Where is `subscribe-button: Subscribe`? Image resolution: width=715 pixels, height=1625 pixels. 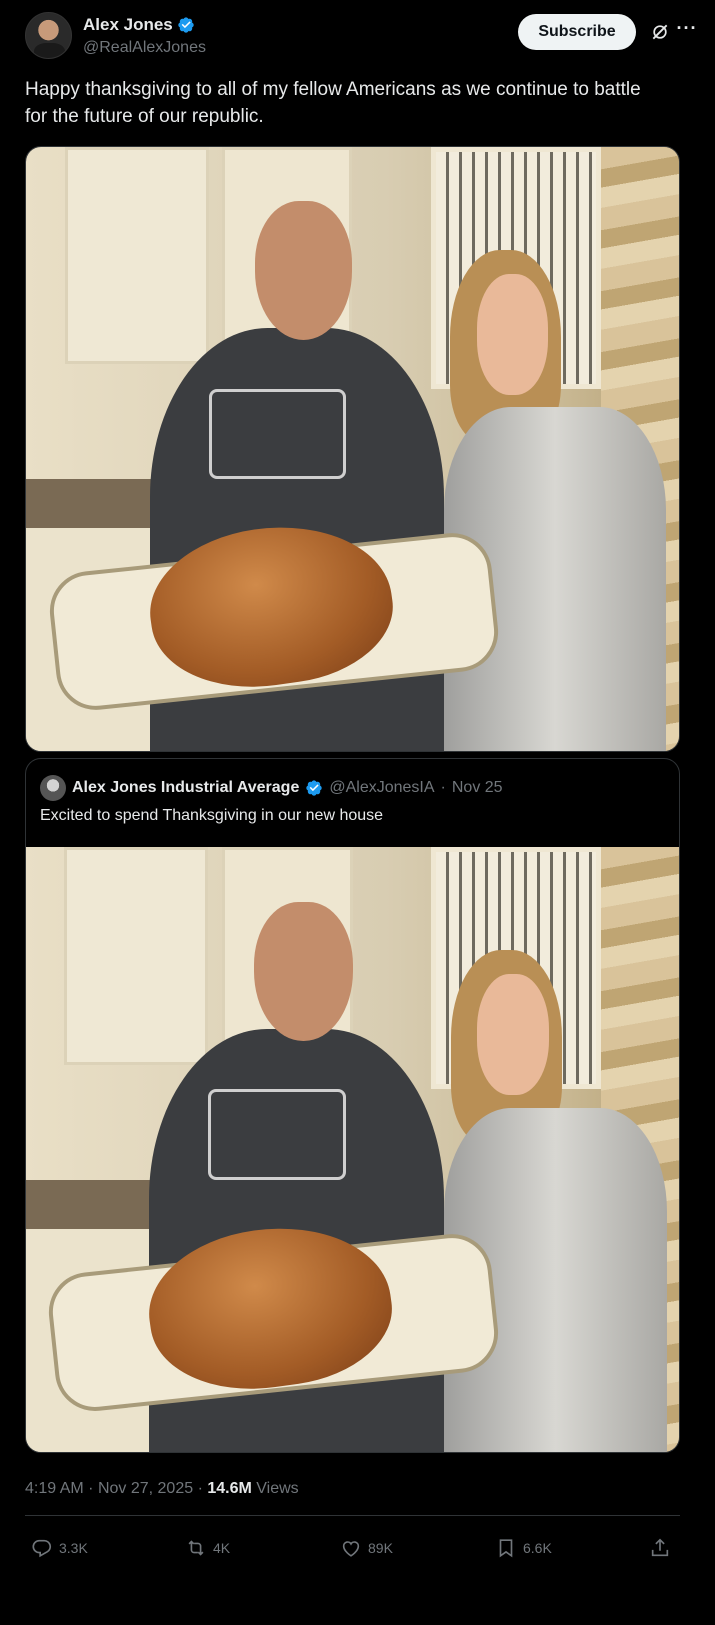
subscribe-button: Subscribe is located at coordinates (577, 32).